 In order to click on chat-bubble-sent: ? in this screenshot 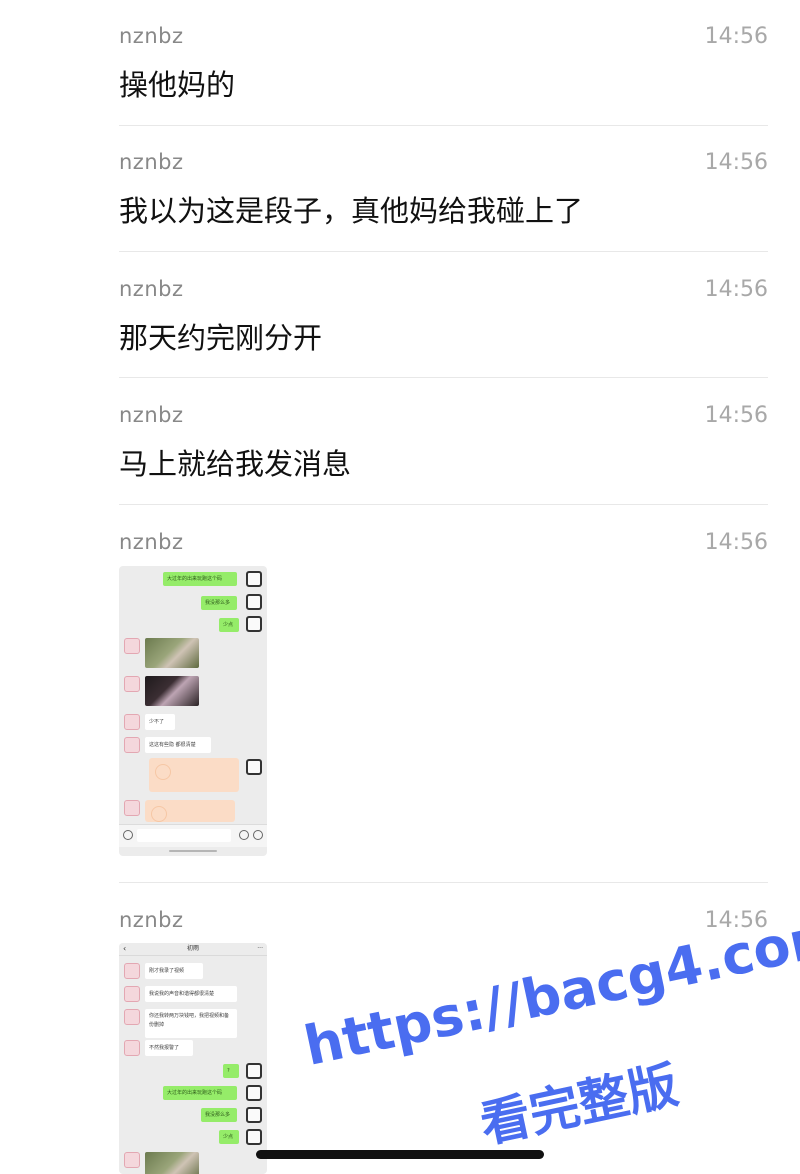, I will do `click(231, 1071)`.